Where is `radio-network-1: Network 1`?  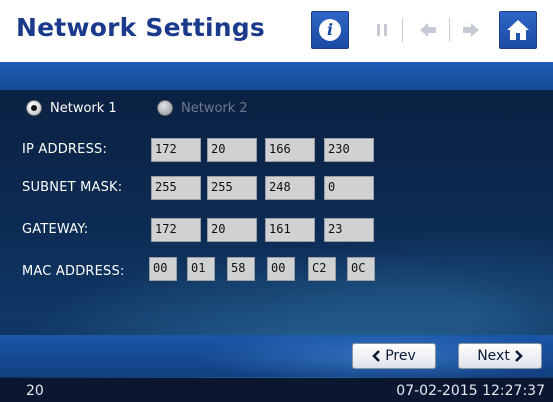 radio-network-1: Network 1 is located at coordinates (71, 108).